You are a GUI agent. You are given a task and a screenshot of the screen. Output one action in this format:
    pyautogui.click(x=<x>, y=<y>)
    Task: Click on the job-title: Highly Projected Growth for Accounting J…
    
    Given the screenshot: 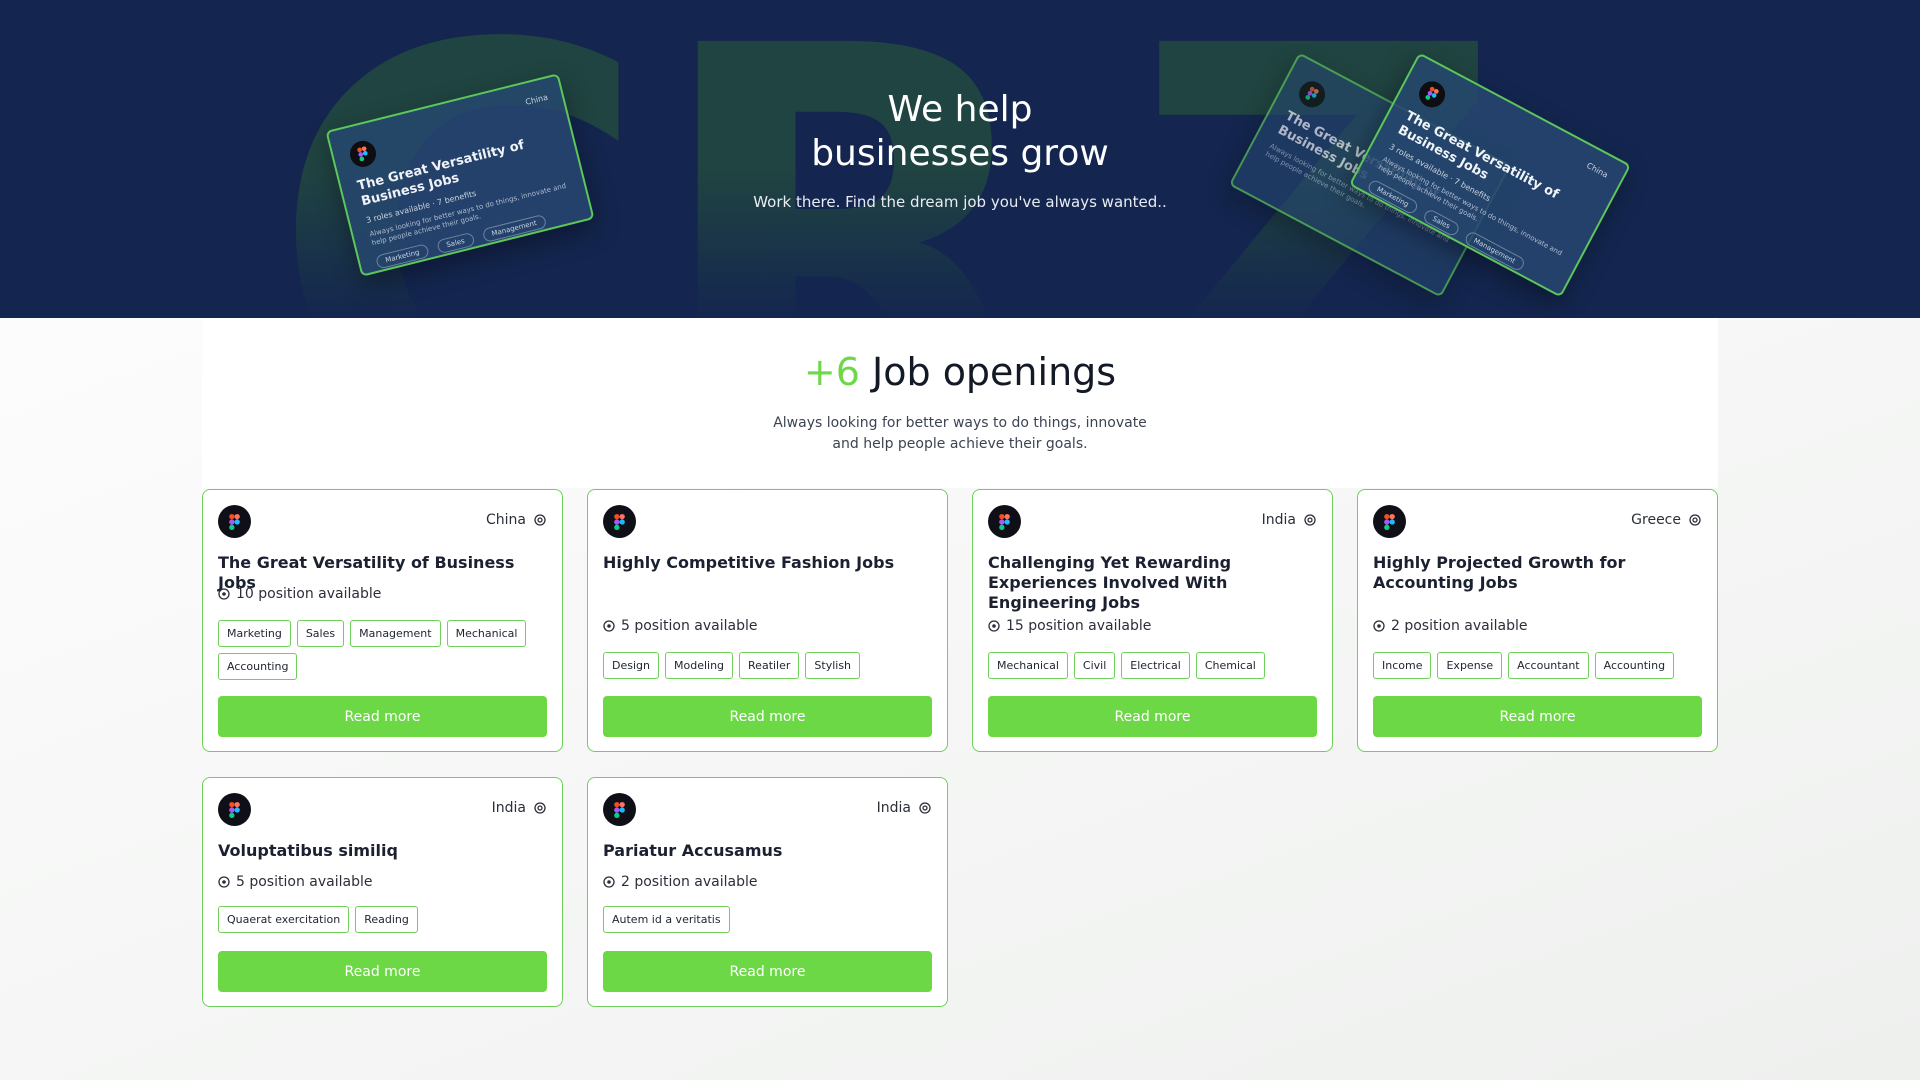 What is the action you would take?
    pyautogui.click(x=1533, y=573)
    